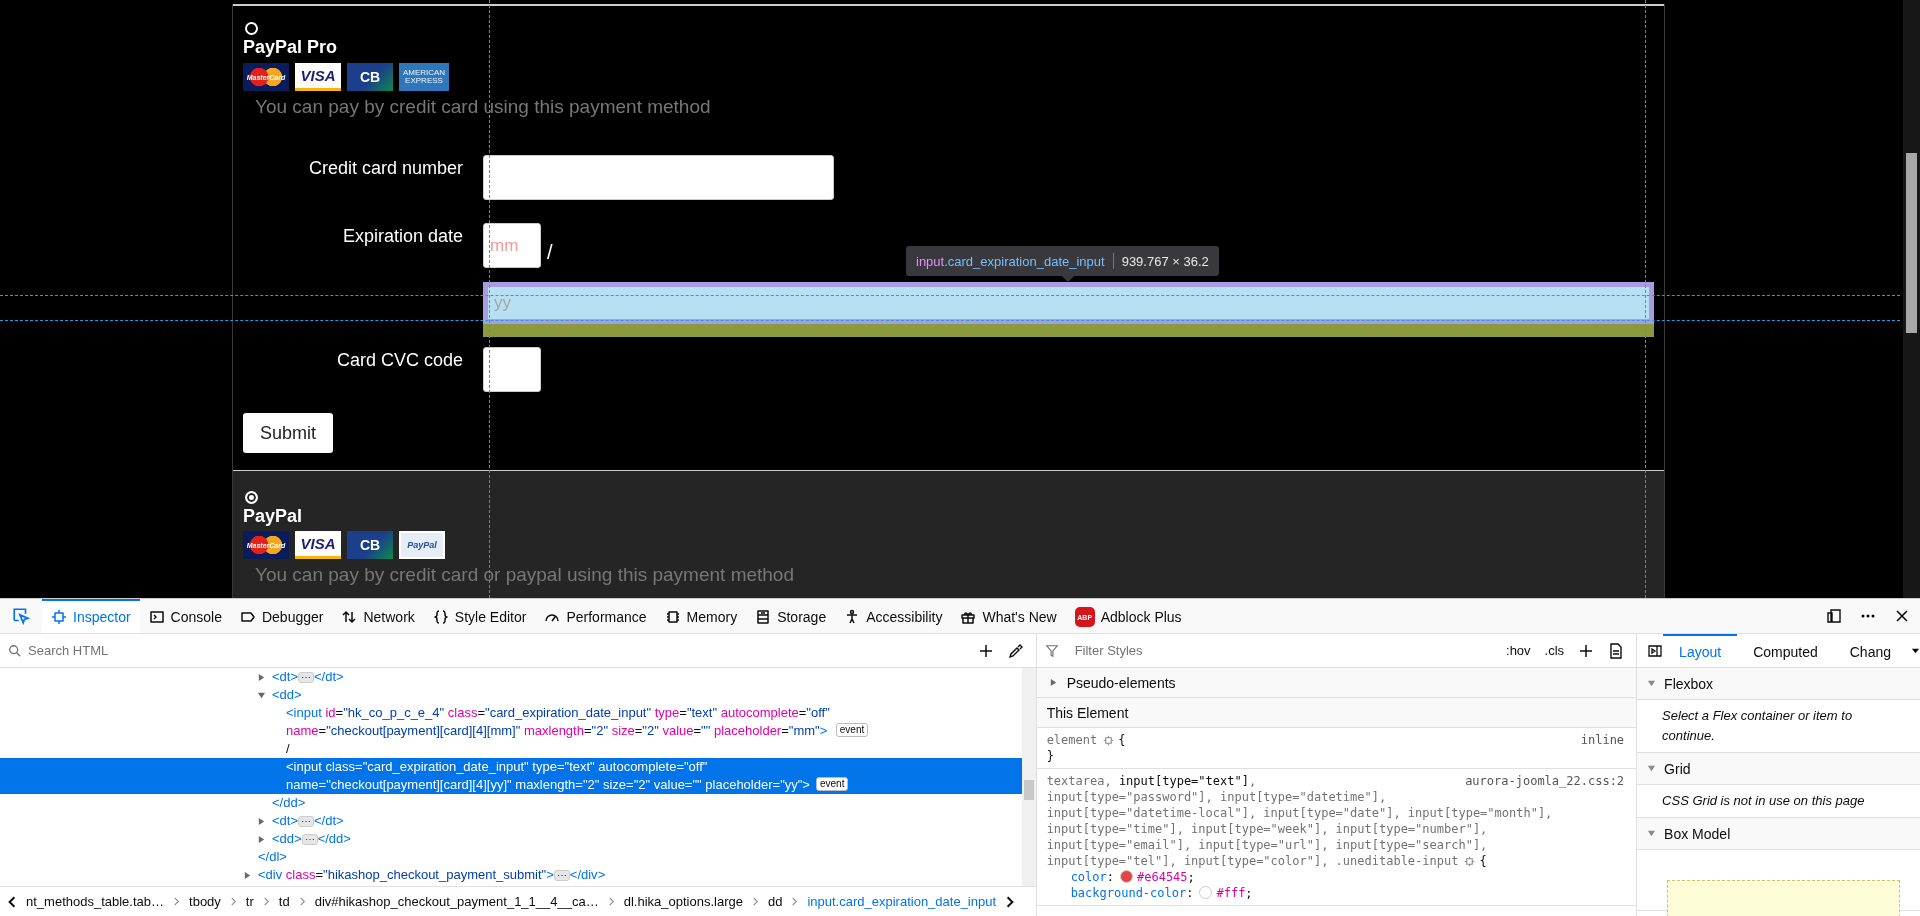  I want to click on section-message: CSS Grid is not in use on this page, so click(1763, 801).